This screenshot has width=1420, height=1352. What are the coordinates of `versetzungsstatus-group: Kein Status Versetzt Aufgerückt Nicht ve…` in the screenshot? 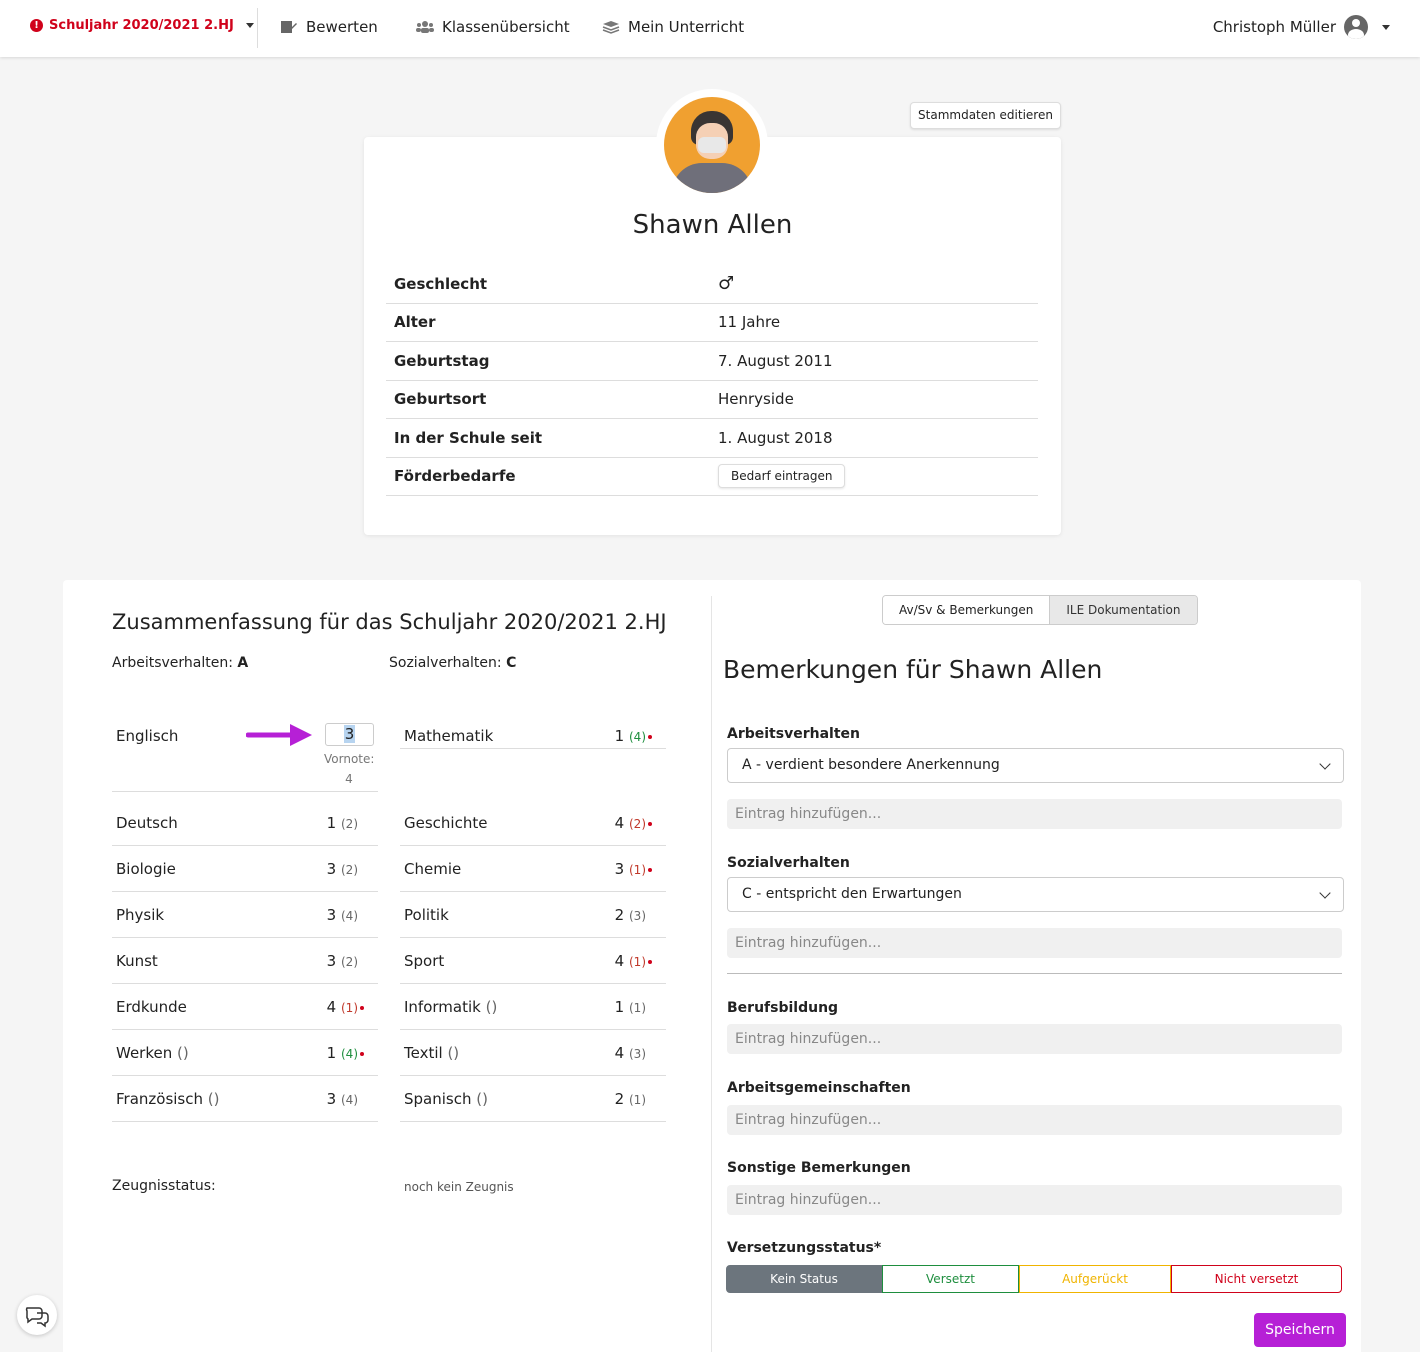 It's located at (1034, 1279).